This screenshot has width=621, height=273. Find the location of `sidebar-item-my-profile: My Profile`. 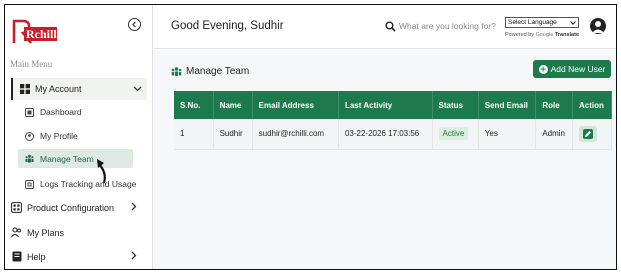

sidebar-item-my-profile: My Profile is located at coordinates (51, 136).